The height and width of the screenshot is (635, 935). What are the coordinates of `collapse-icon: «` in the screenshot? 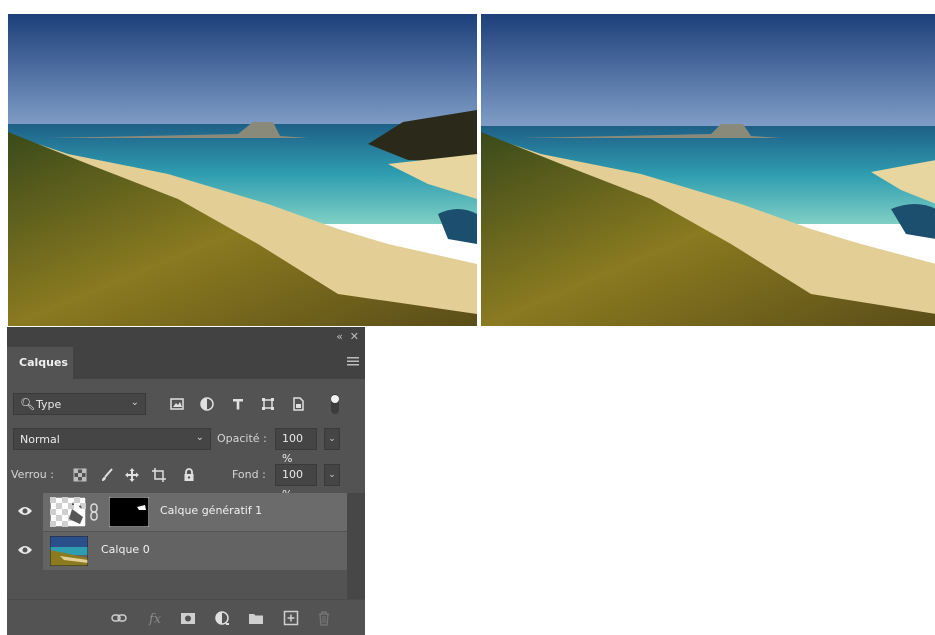 It's located at (339, 337).